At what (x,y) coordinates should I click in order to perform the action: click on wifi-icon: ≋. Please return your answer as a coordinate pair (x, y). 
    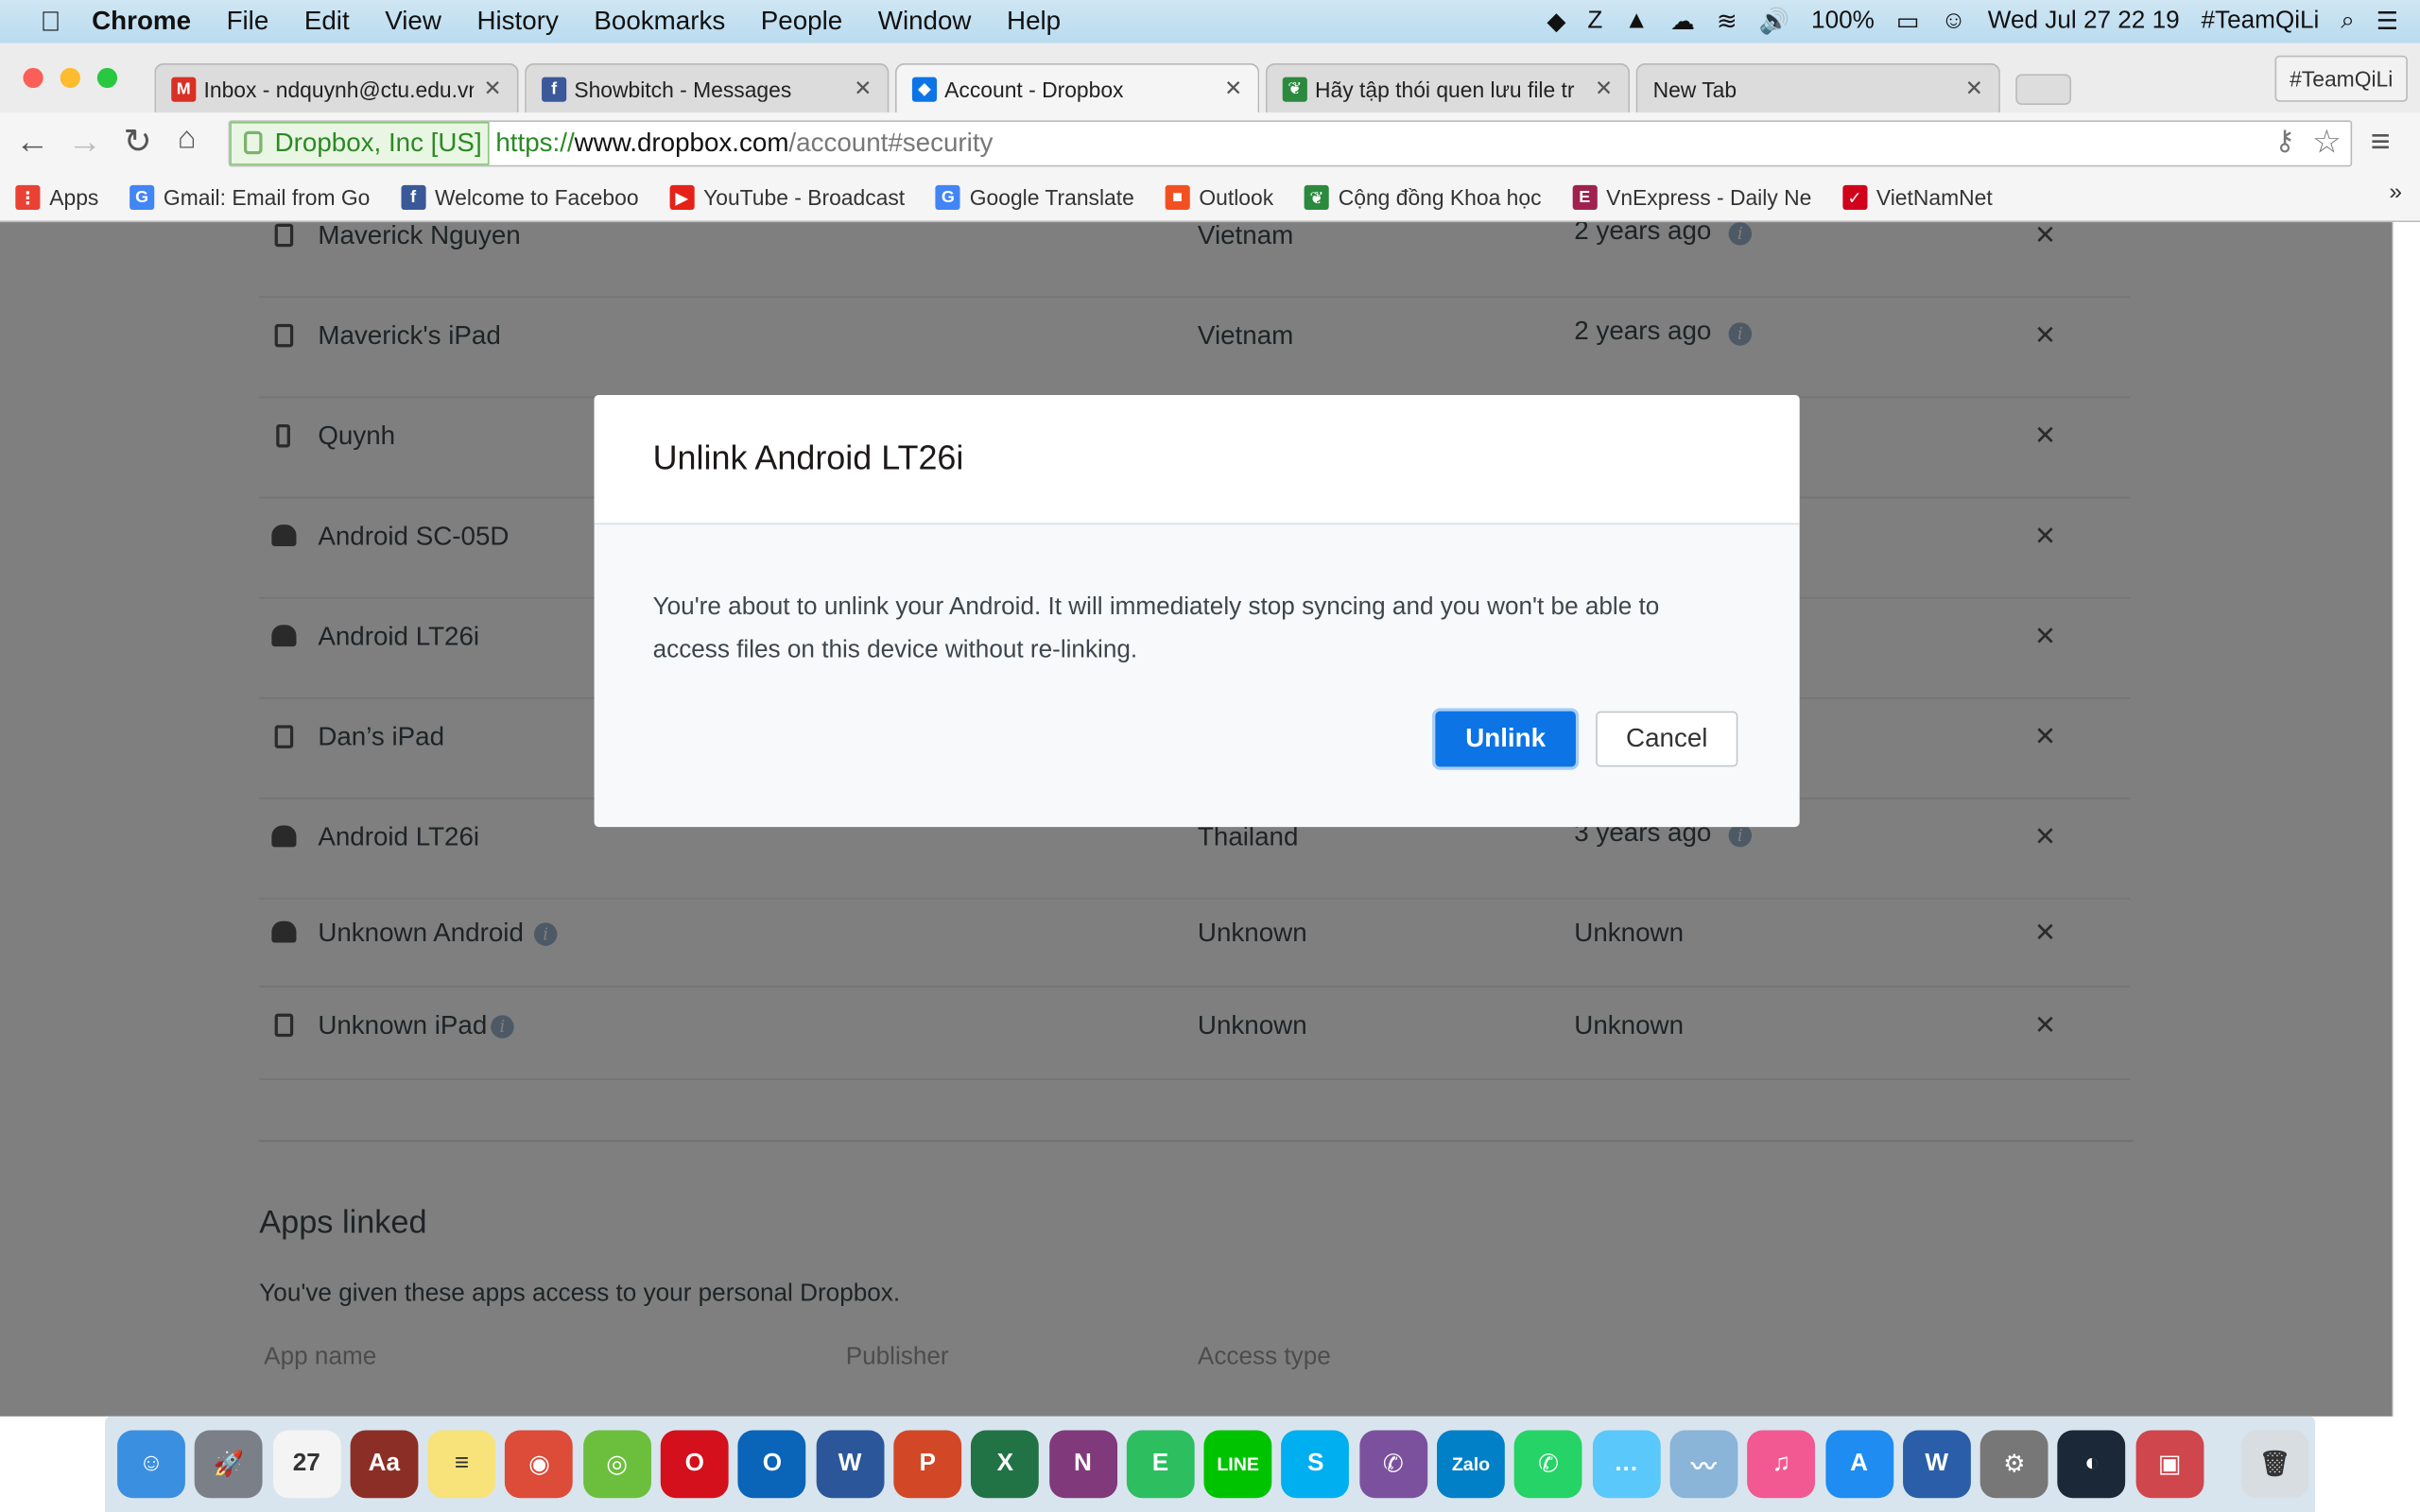
    Looking at the image, I should click on (1727, 22).